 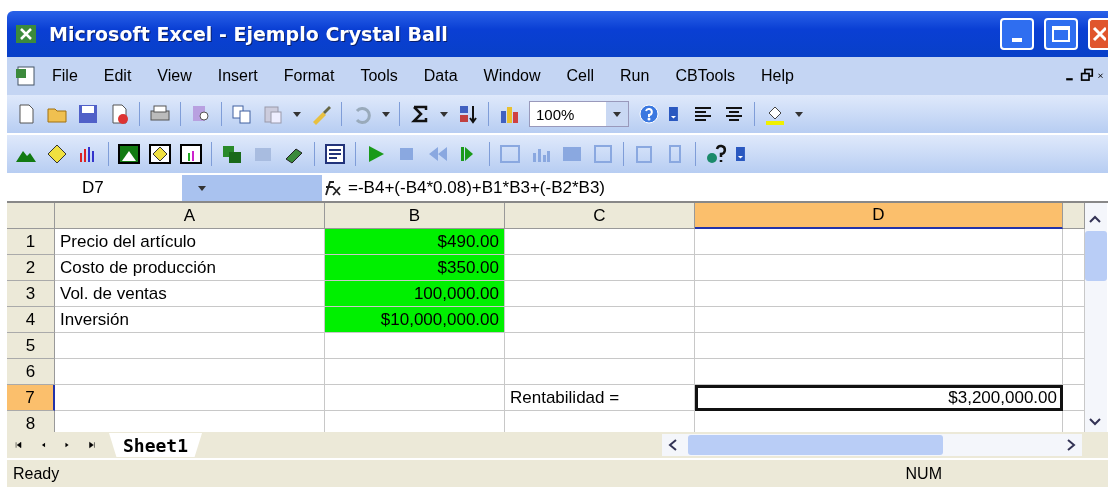 I want to click on copy-grid-icon, so click(x=232, y=154).